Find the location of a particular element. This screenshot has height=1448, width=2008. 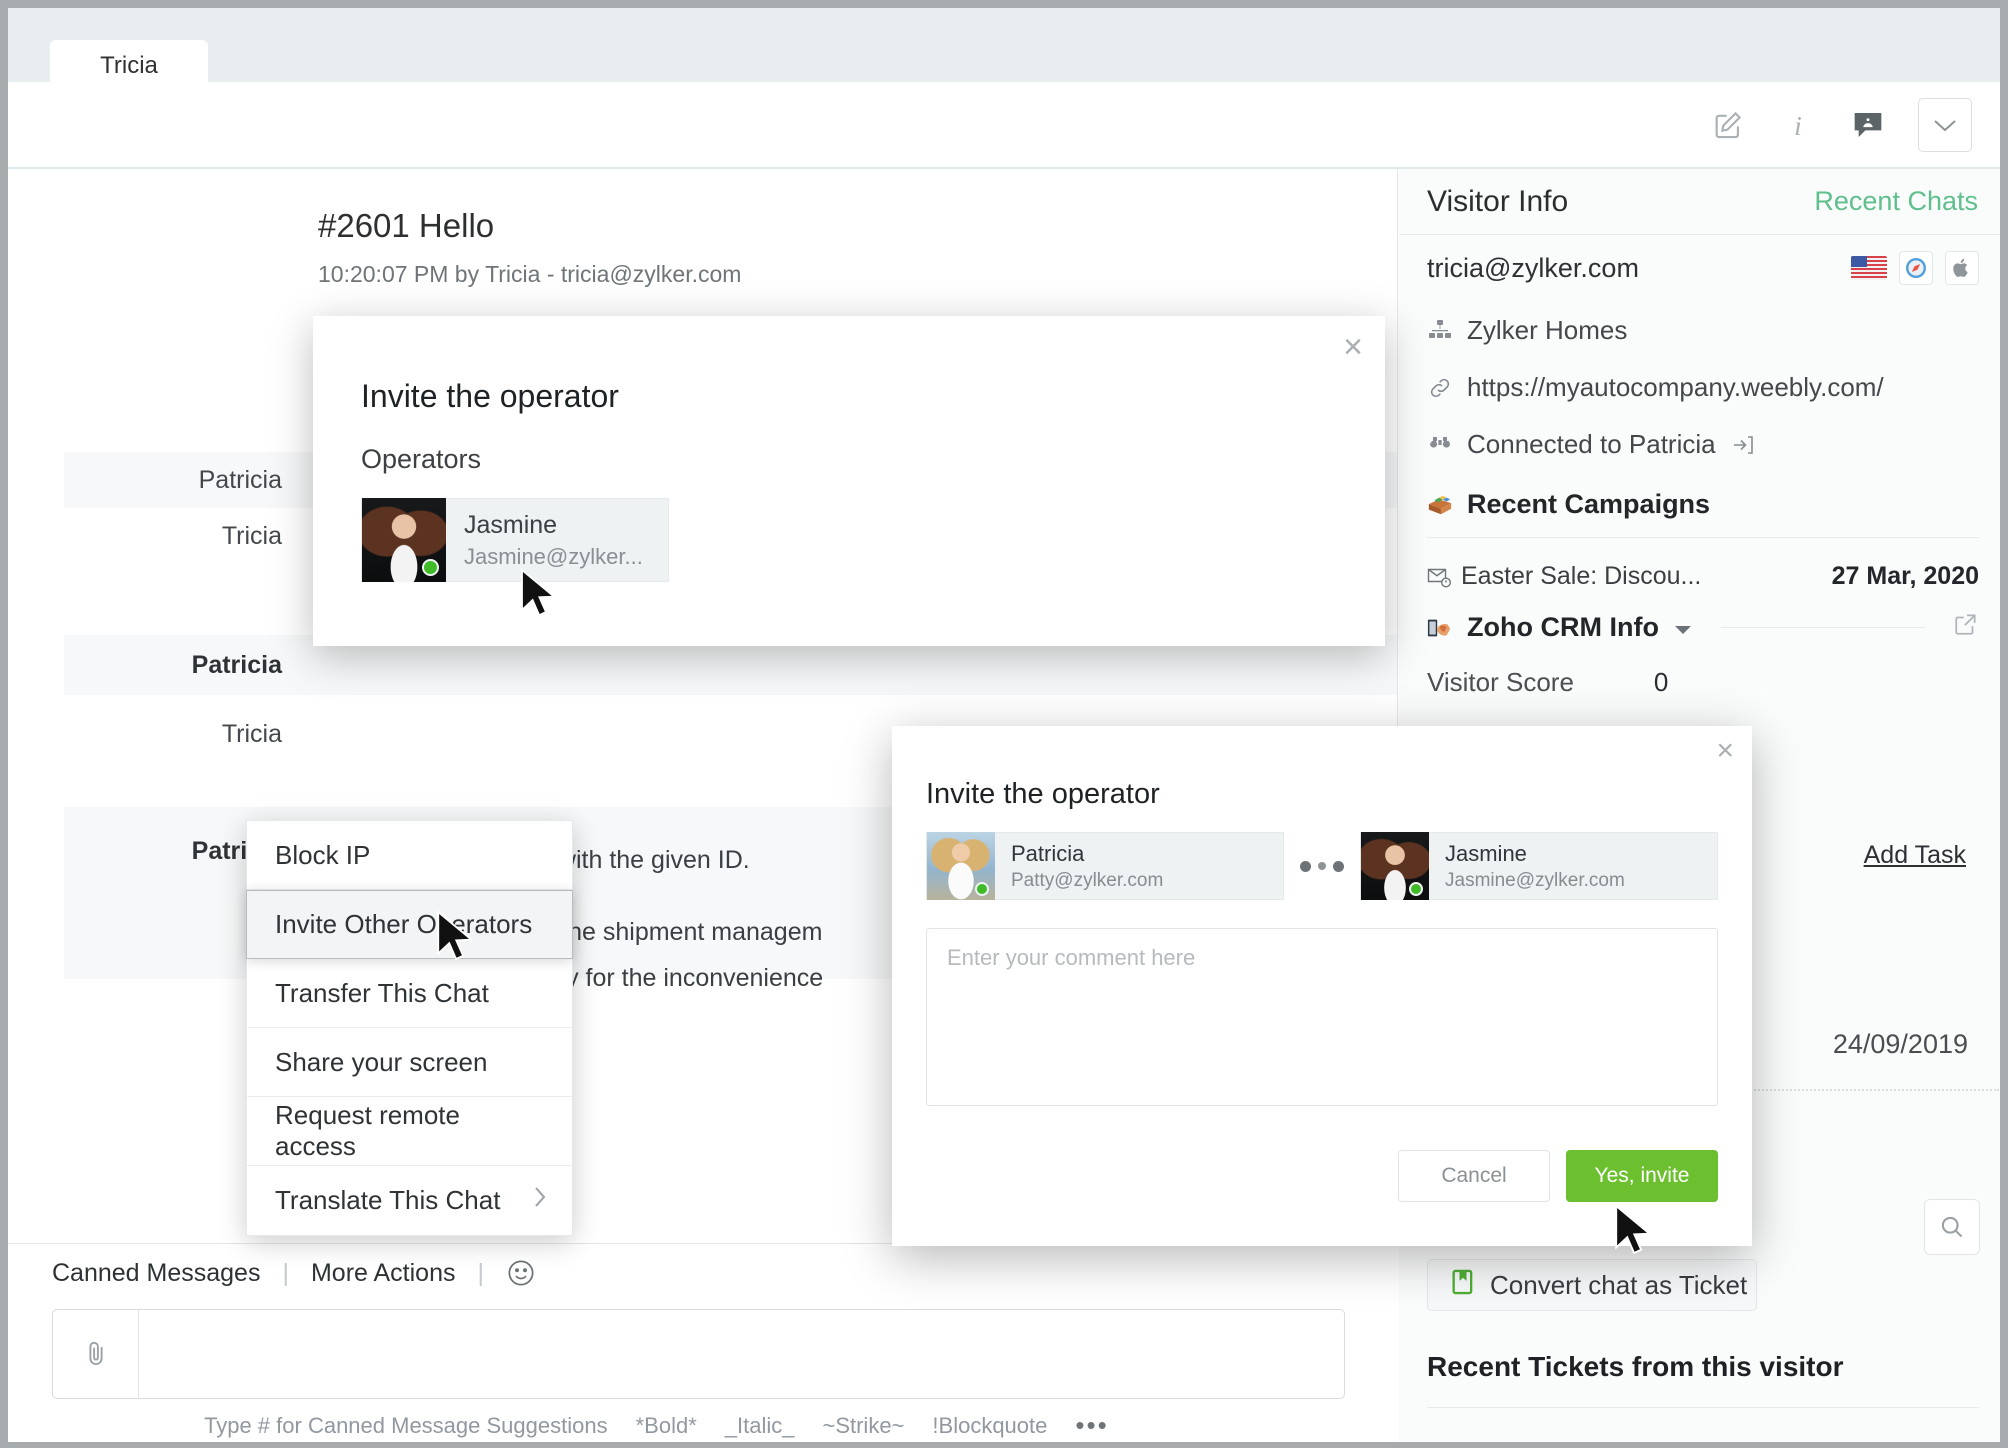

enter-arrow-icon is located at coordinates (1743, 445).